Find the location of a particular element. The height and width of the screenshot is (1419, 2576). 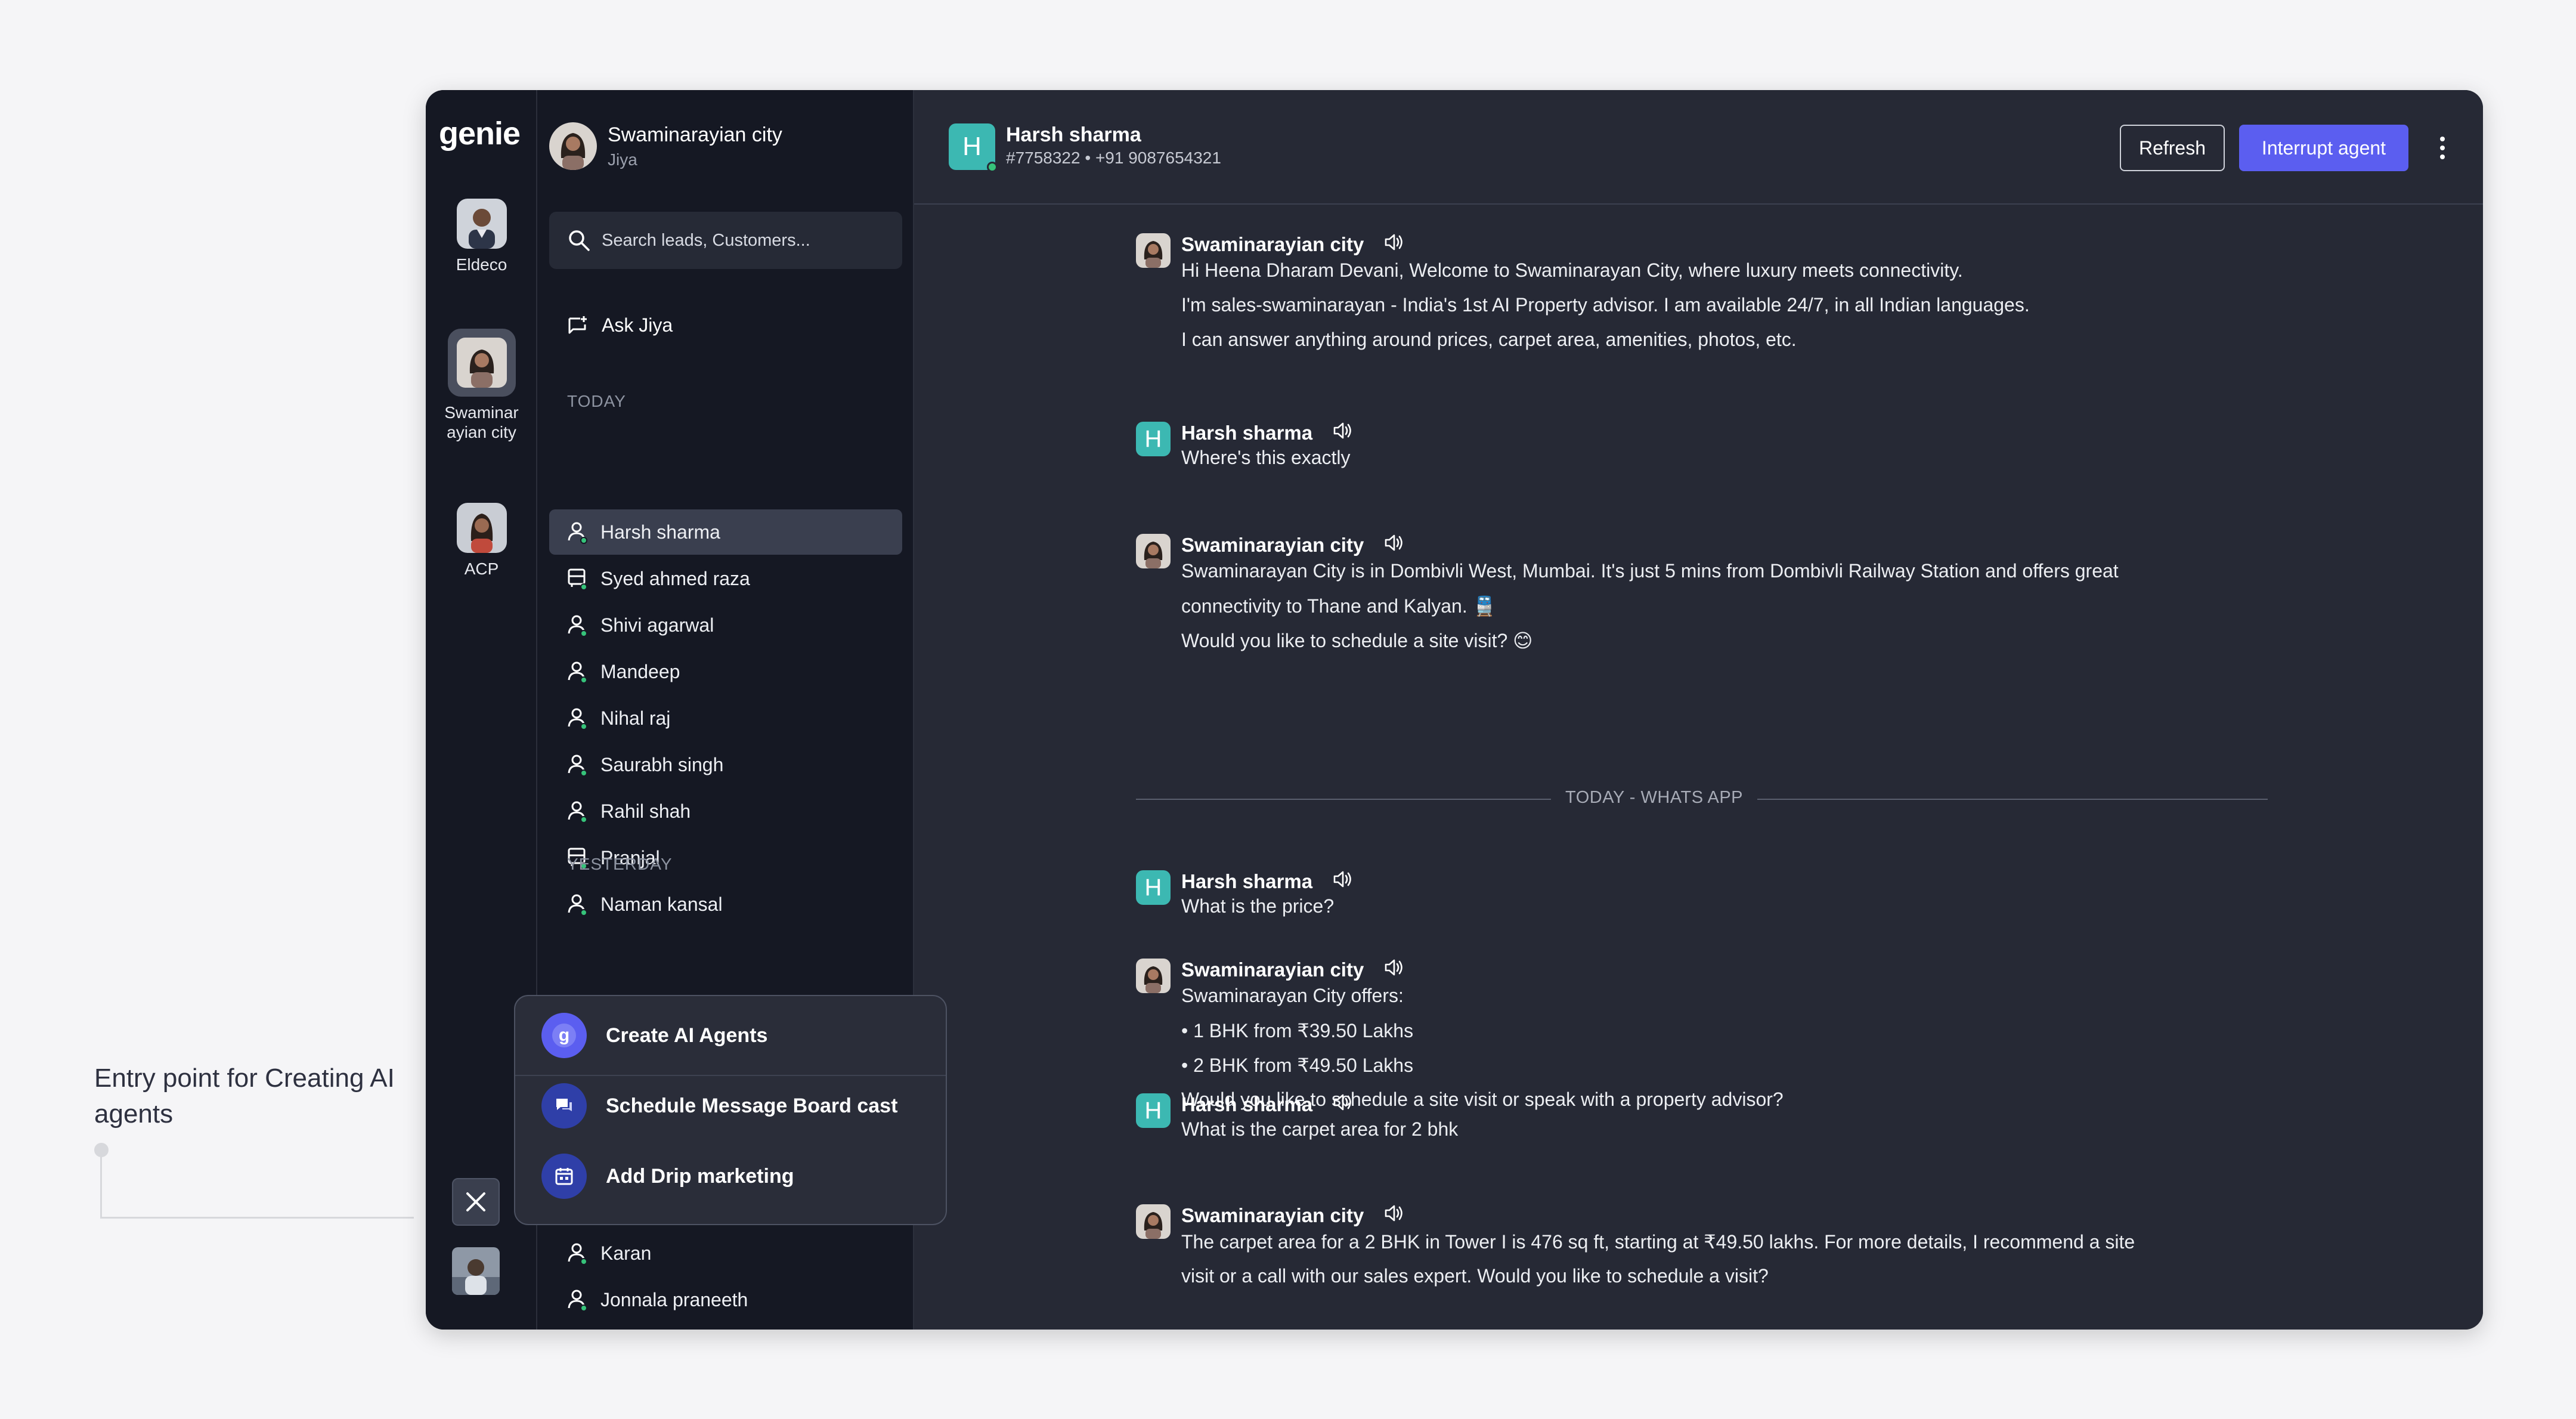

lead-name: Karan is located at coordinates (626, 1253).